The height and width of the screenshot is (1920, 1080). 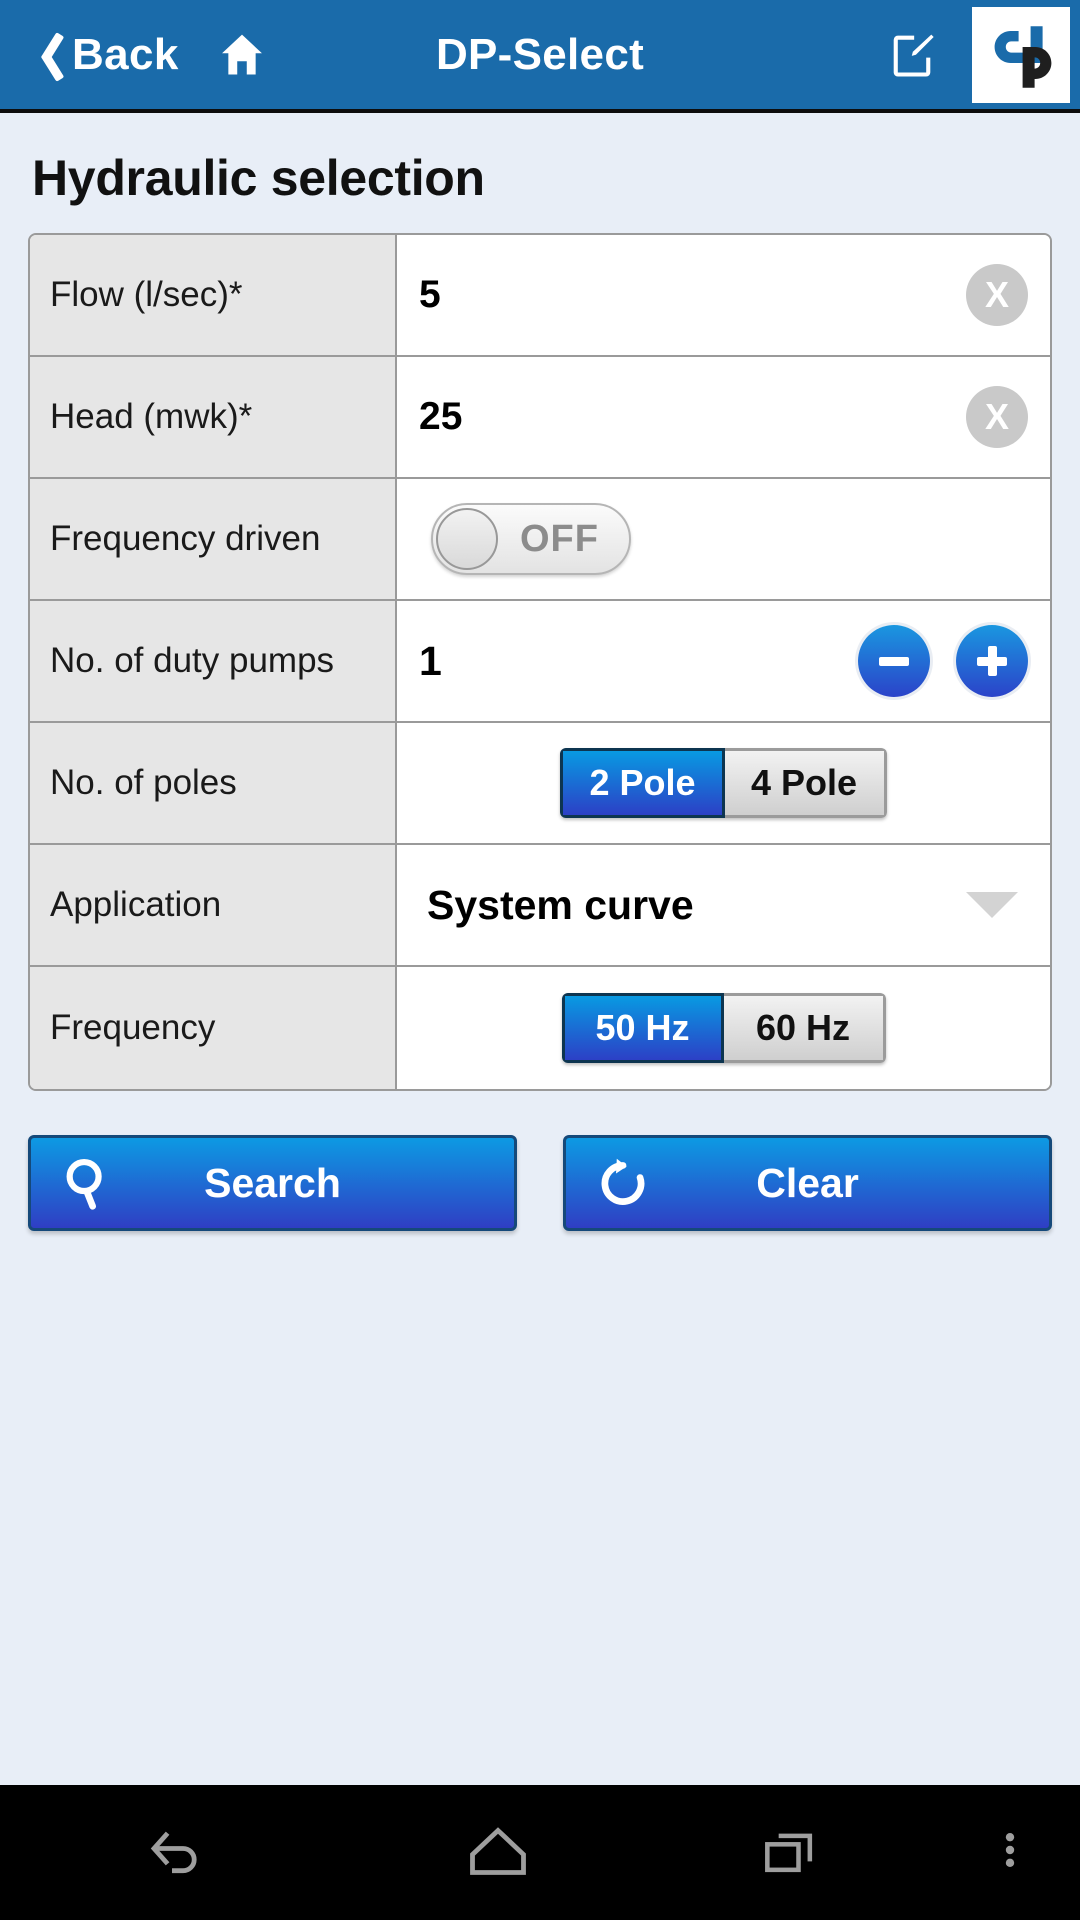 I want to click on form-row-flow: Flow (l/sec)* 5 X, so click(x=540, y=296).